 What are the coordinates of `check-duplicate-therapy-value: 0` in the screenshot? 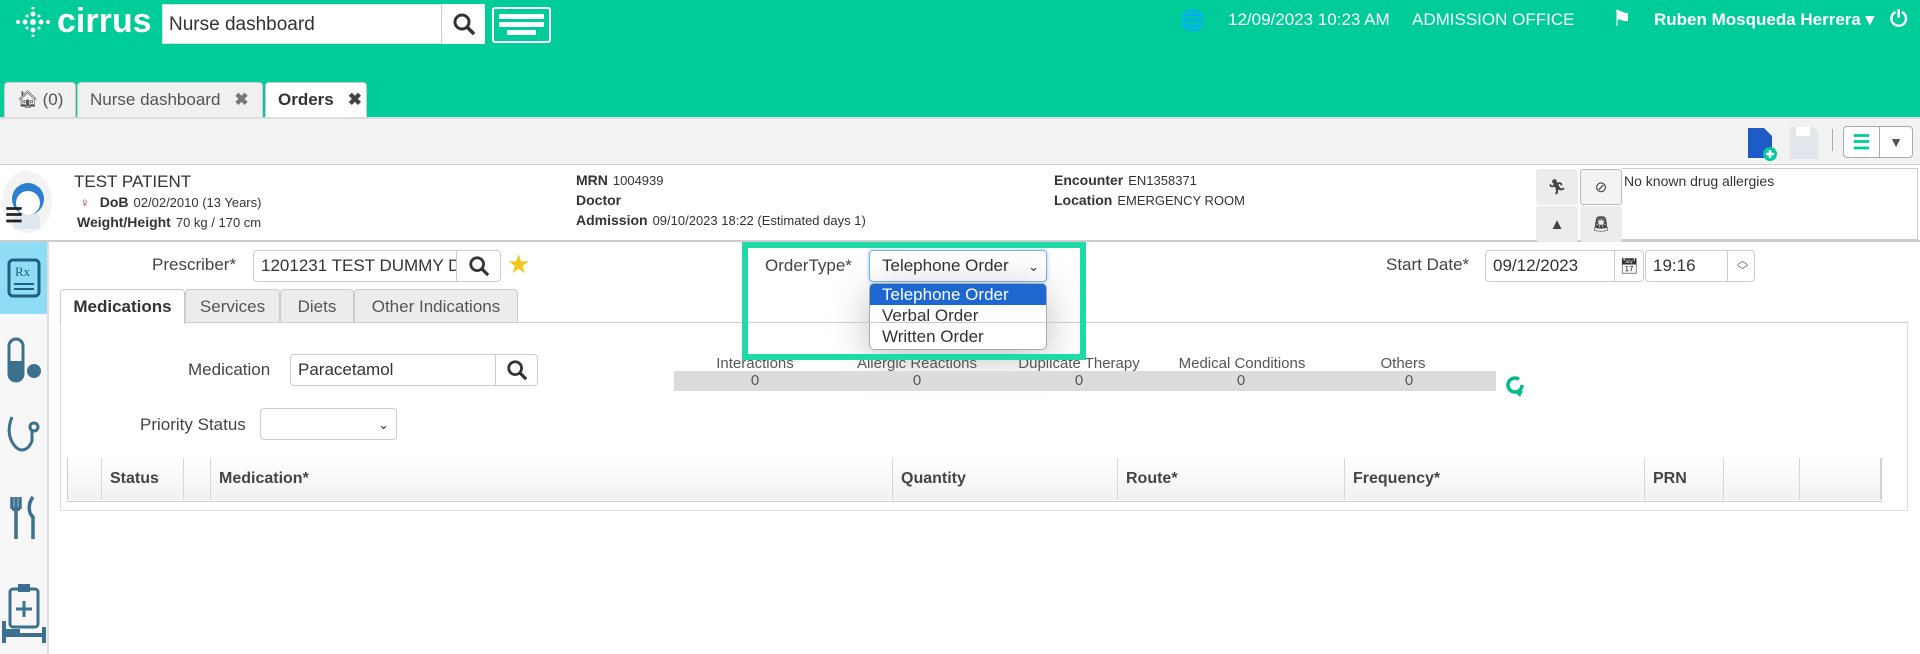 It's located at (1079, 381).